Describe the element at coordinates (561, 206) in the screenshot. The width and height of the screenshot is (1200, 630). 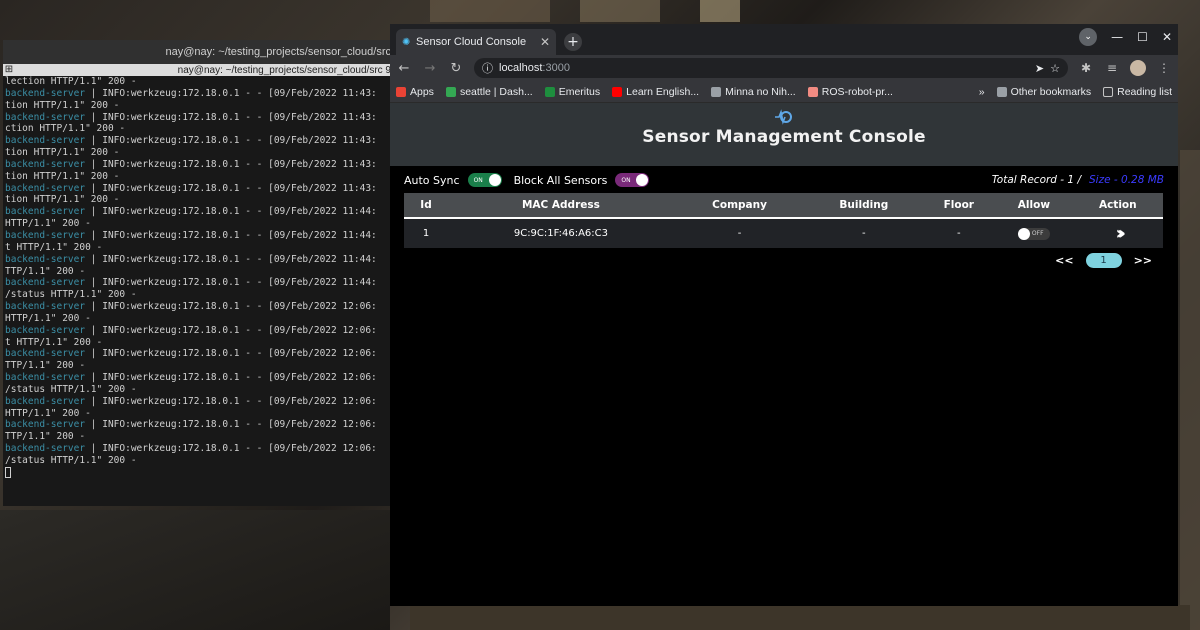
I see `column-header-mac-address: MAC Address` at that location.